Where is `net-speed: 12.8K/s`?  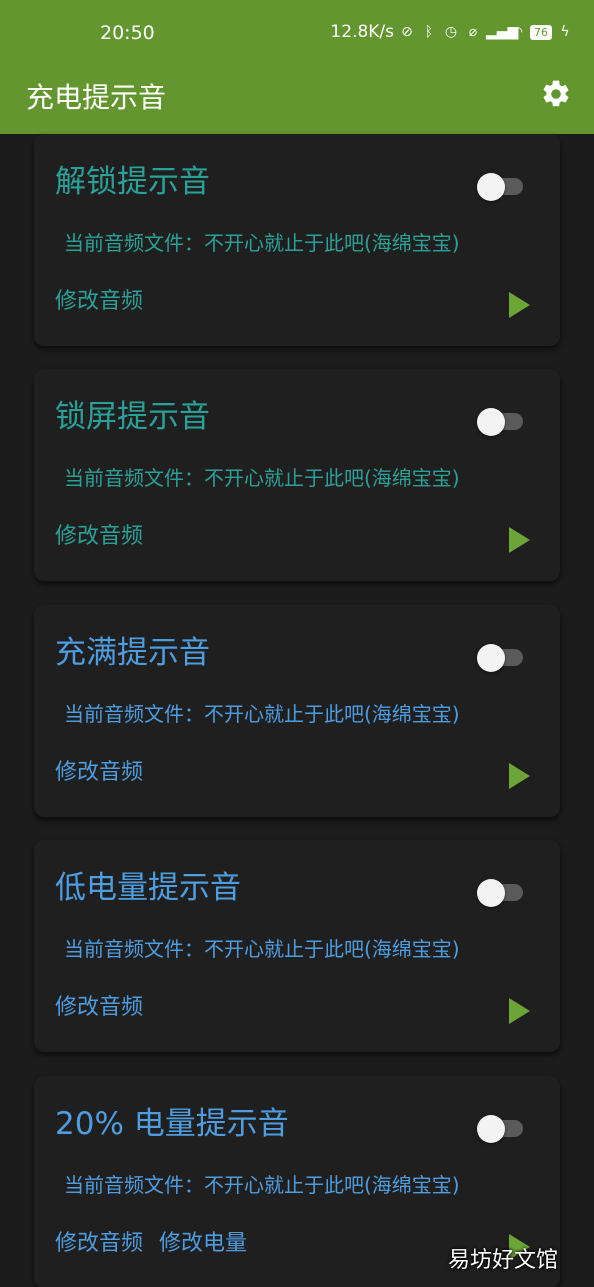
net-speed: 12.8K/s is located at coordinates (362, 32).